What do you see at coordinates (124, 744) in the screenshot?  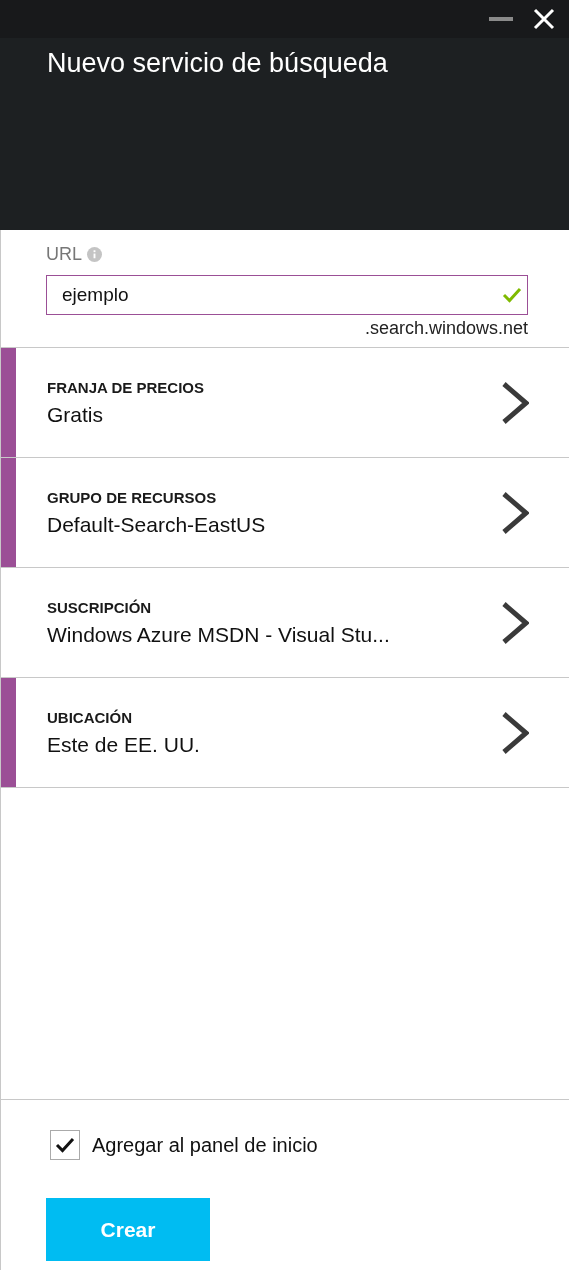 I see `setting-value: Este de EE. UU.` at bounding box center [124, 744].